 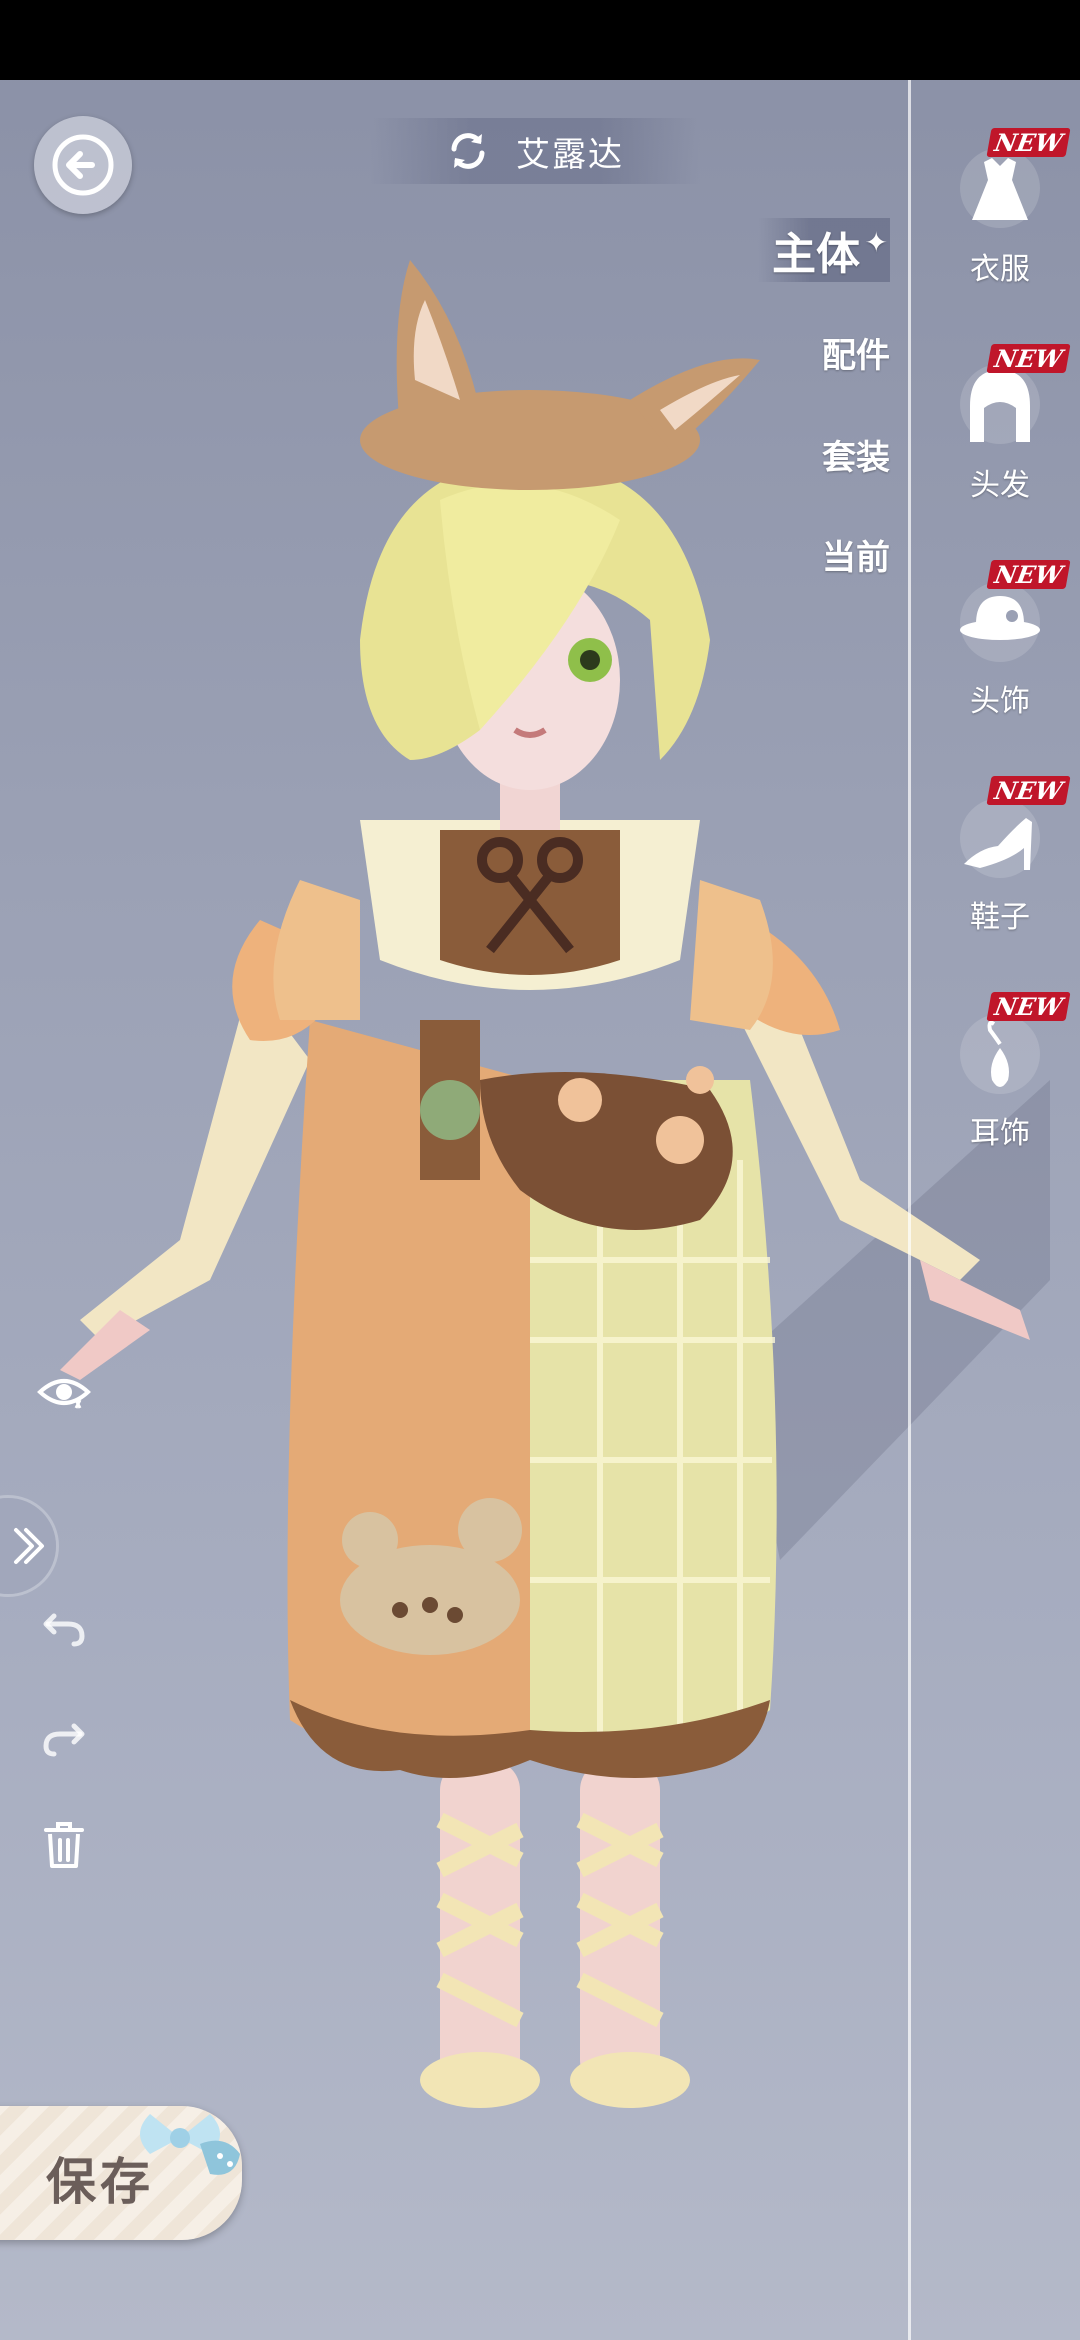 What do you see at coordinates (64, 1630) in the screenshot?
I see `undo-icon` at bounding box center [64, 1630].